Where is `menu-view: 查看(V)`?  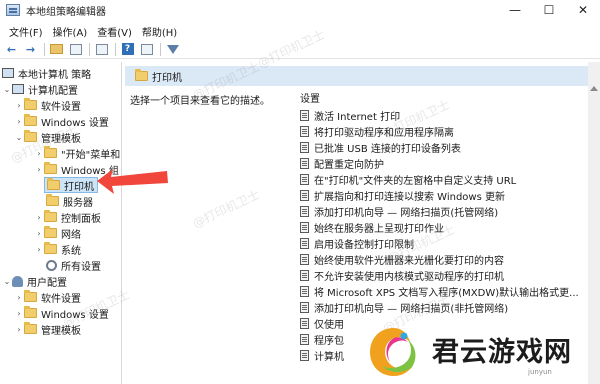 menu-view: 查看(V) is located at coordinates (114, 31).